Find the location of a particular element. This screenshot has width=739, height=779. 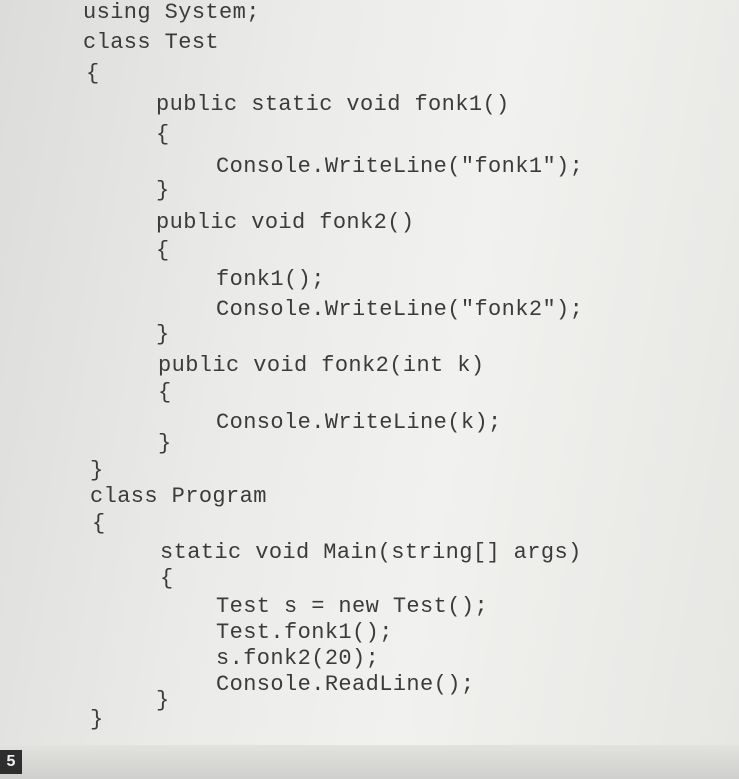

code-line: Console.ReadLine(); is located at coordinates (345, 684).